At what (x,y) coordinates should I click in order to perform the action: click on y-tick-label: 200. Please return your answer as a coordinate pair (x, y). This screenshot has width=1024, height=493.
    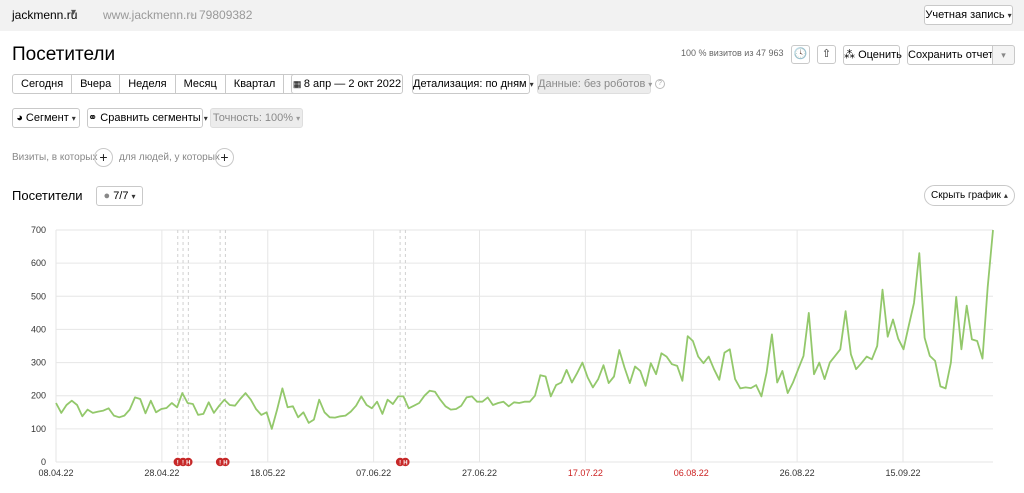
    Looking at the image, I should click on (38, 396).